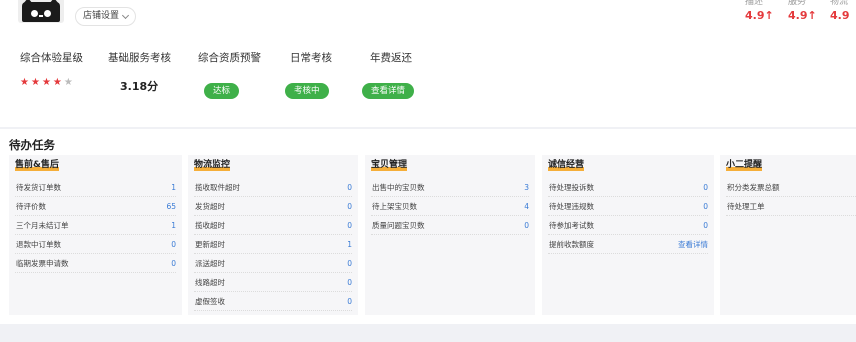  Describe the element at coordinates (308, 74) in the screenshot. I see `metric-daily: 日常考核 考核中` at that location.